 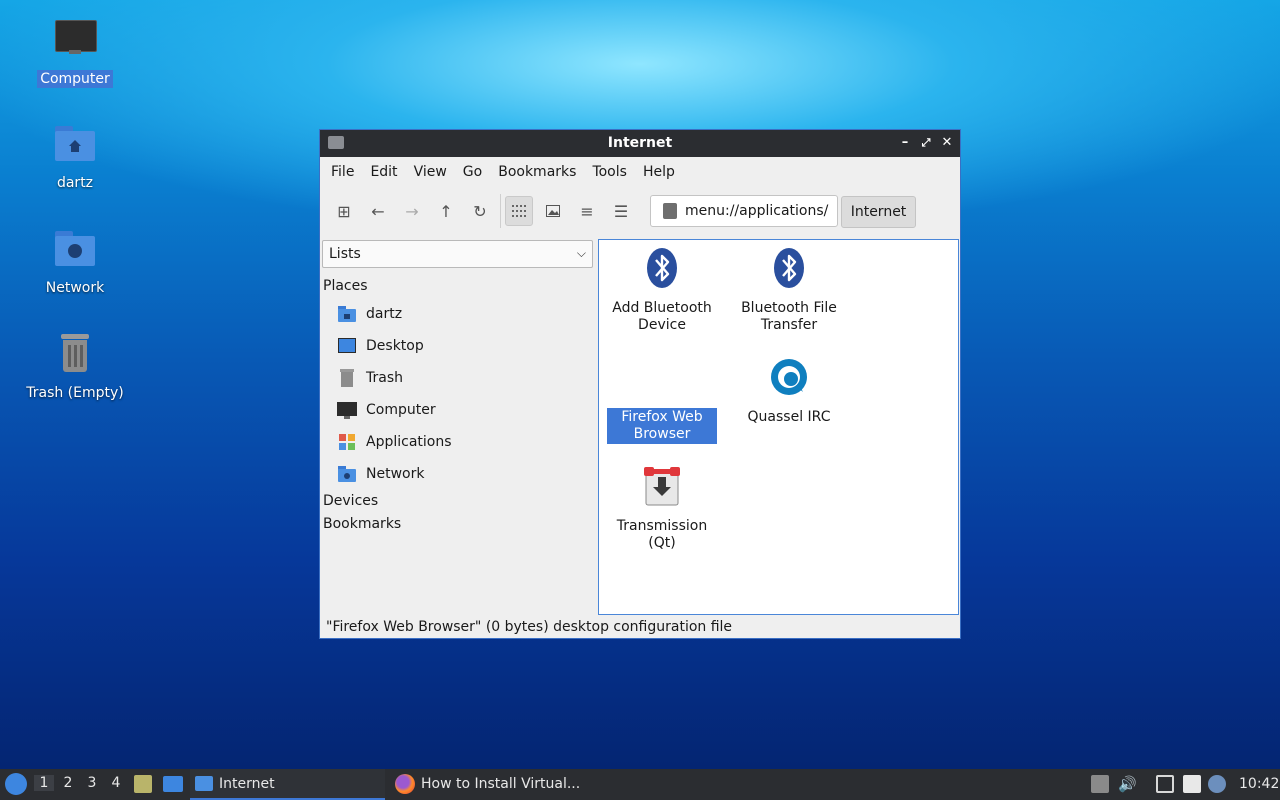 What do you see at coordinates (609, 172) in the screenshot?
I see `menu-tools: Tools` at bounding box center [609, 172].